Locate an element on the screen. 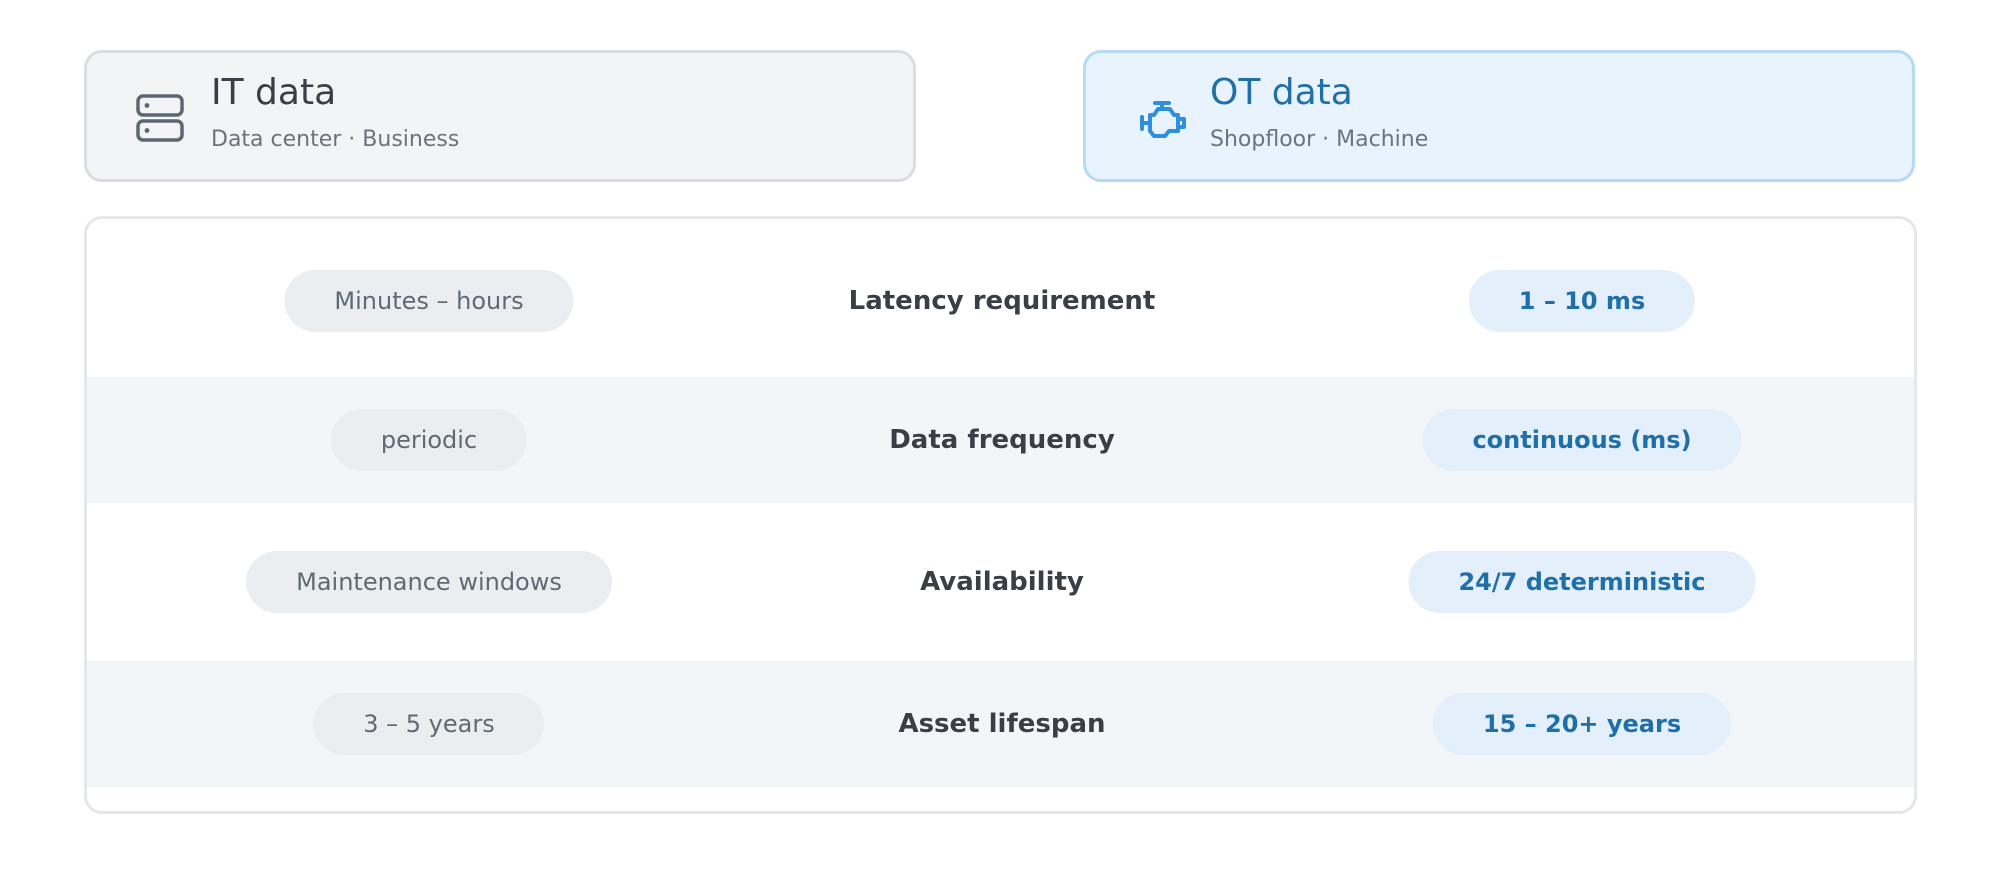  it-value-pill: 3 – 5 years is located at coordinates (429, 724).